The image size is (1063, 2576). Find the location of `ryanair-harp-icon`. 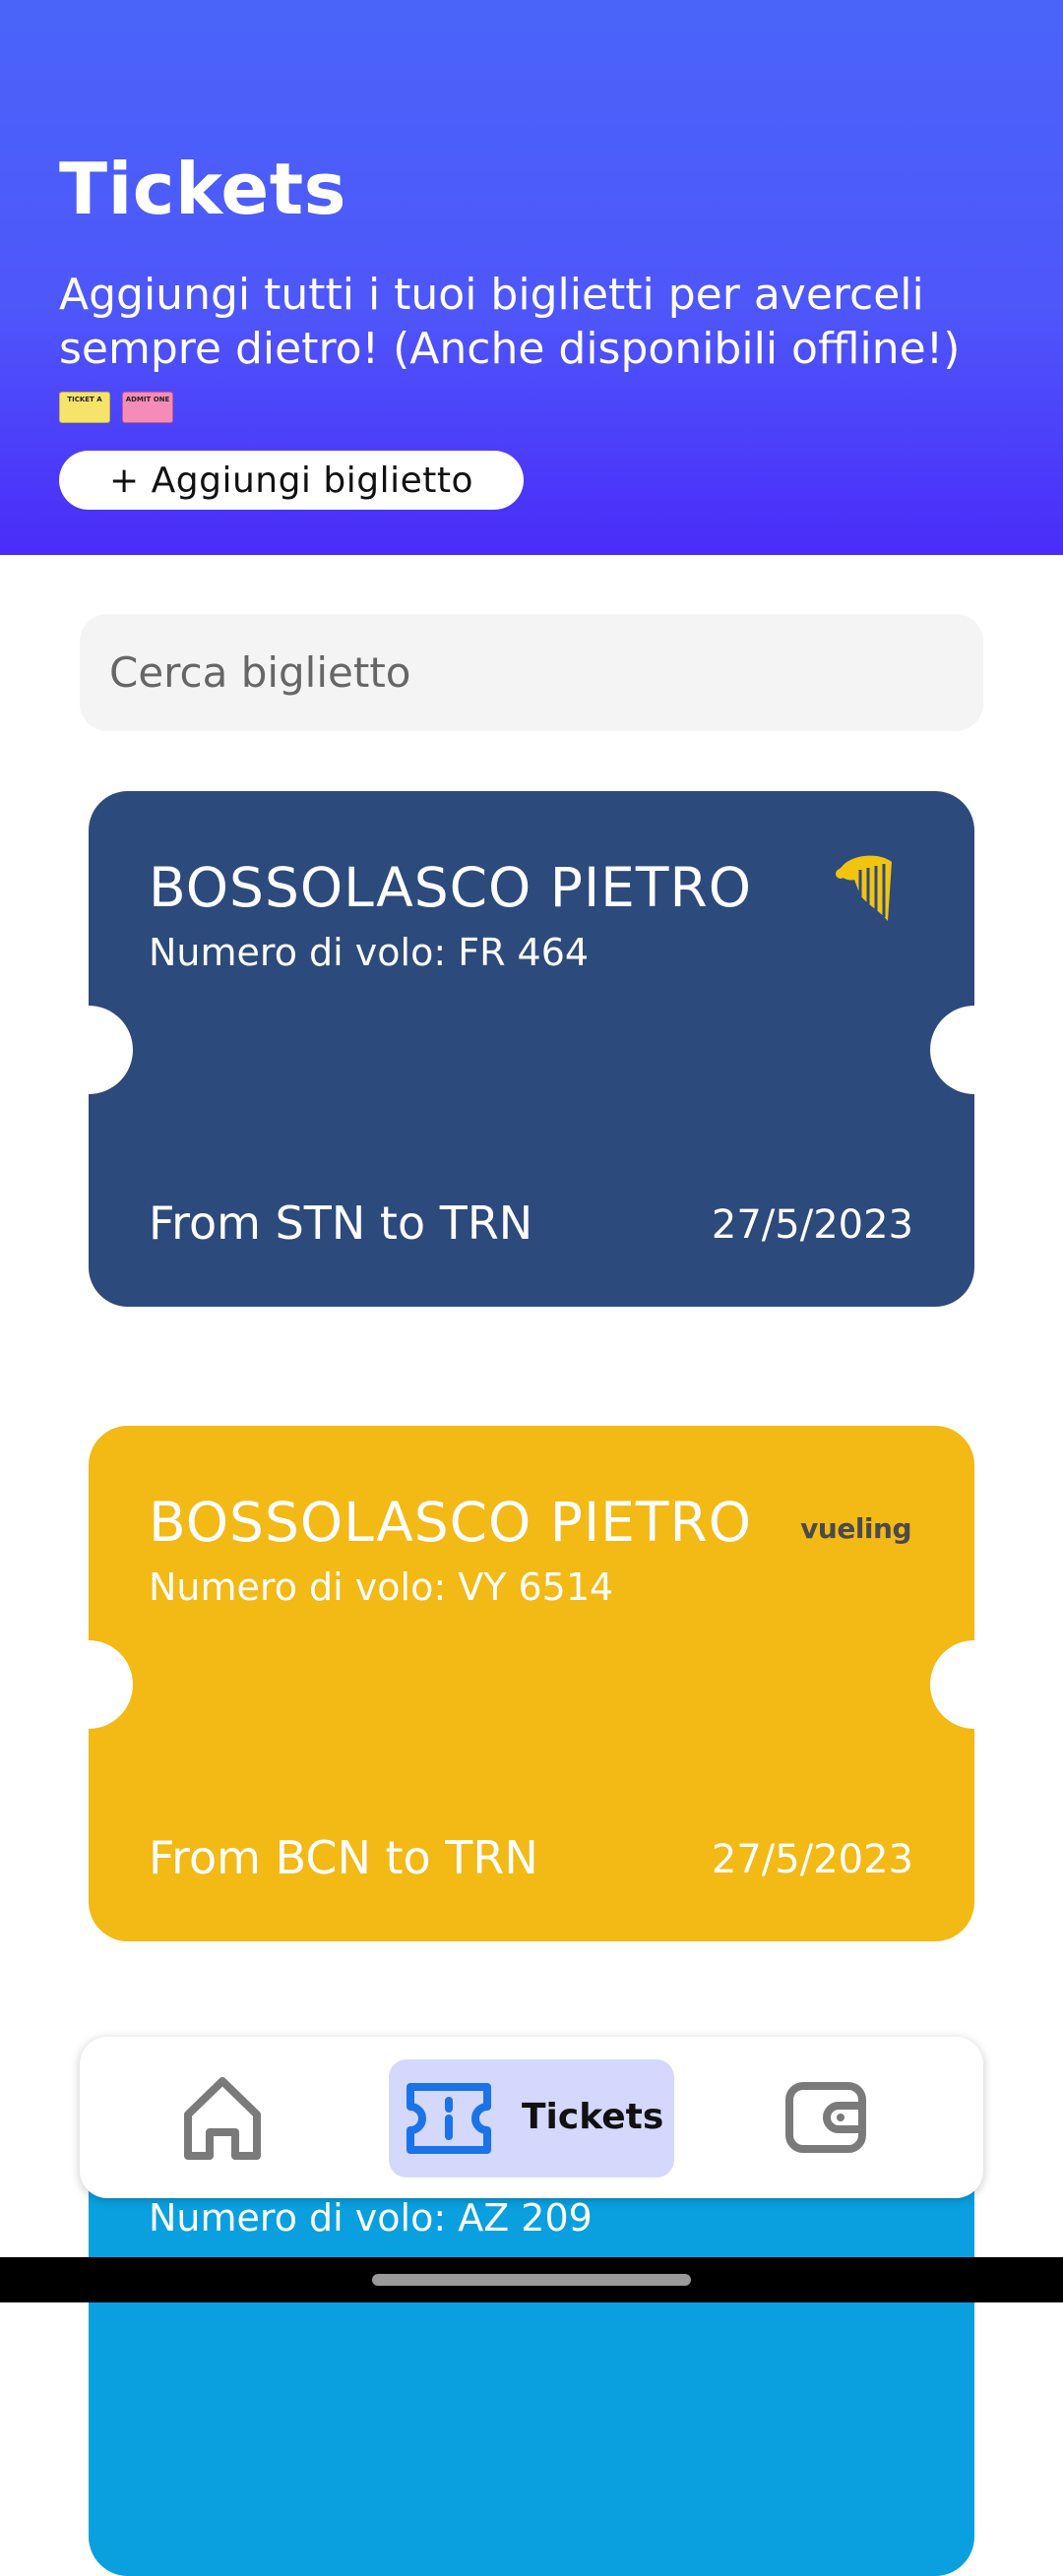

ryanair-harp-icon is located at coordinates (864, 888).